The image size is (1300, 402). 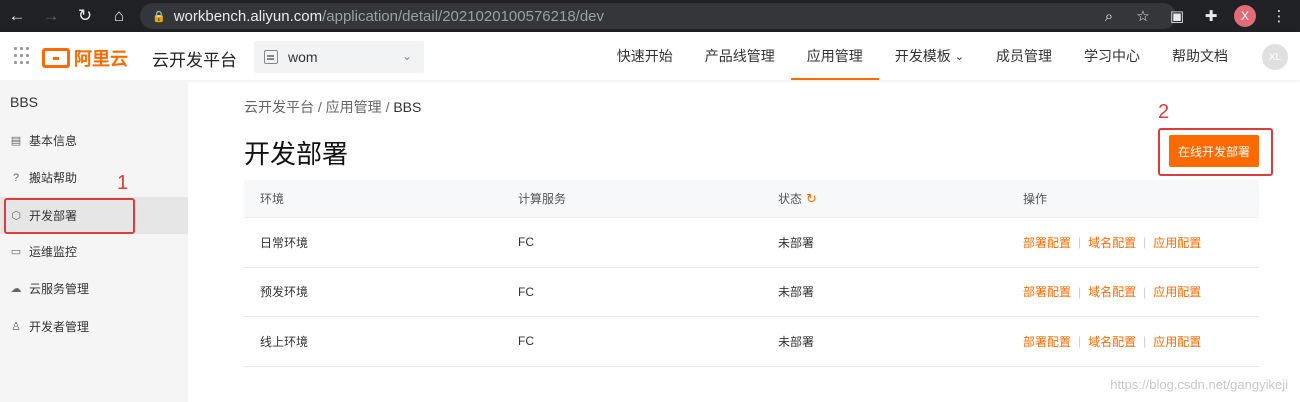 I want to click on nav-dev-templates-label: 开发模板, so click(x=922, y=56).